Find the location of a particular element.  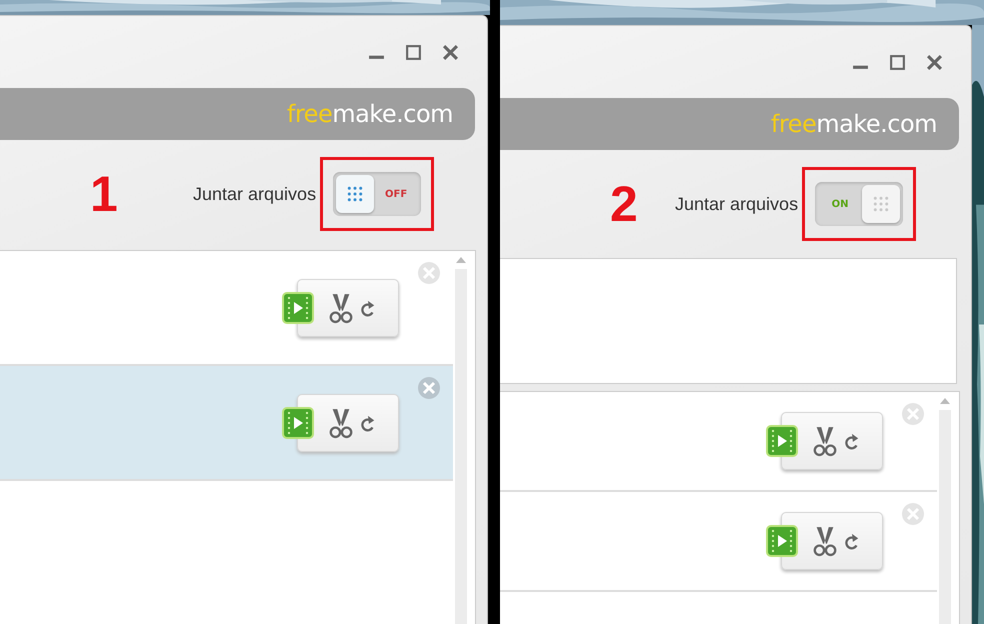

merge-toggle: ON is located at coordinates (859, 204).